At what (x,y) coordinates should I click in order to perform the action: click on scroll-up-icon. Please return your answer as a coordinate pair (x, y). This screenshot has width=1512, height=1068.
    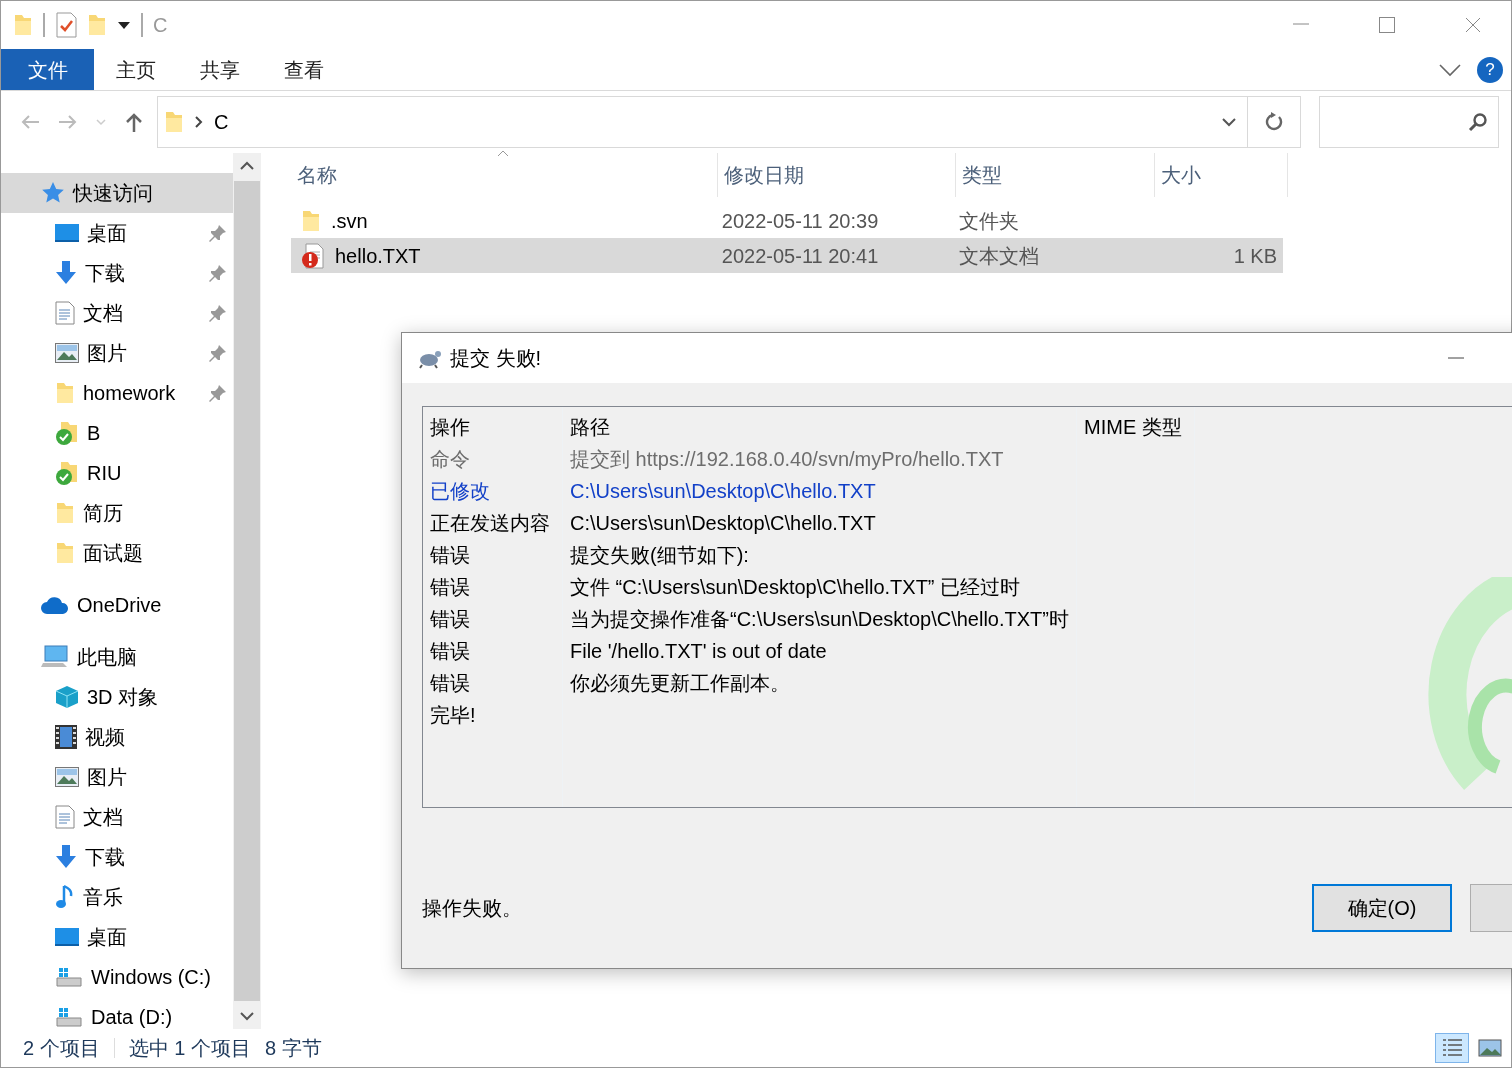
    Looking at the image, I should click on (247, 166).